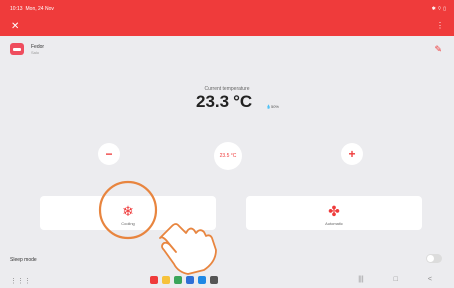 The height and width of the screenshot is (288, 454). Describe the element at coordinates (188, 249) in the screenshot. I see `pointing-hand-icon` at that location.